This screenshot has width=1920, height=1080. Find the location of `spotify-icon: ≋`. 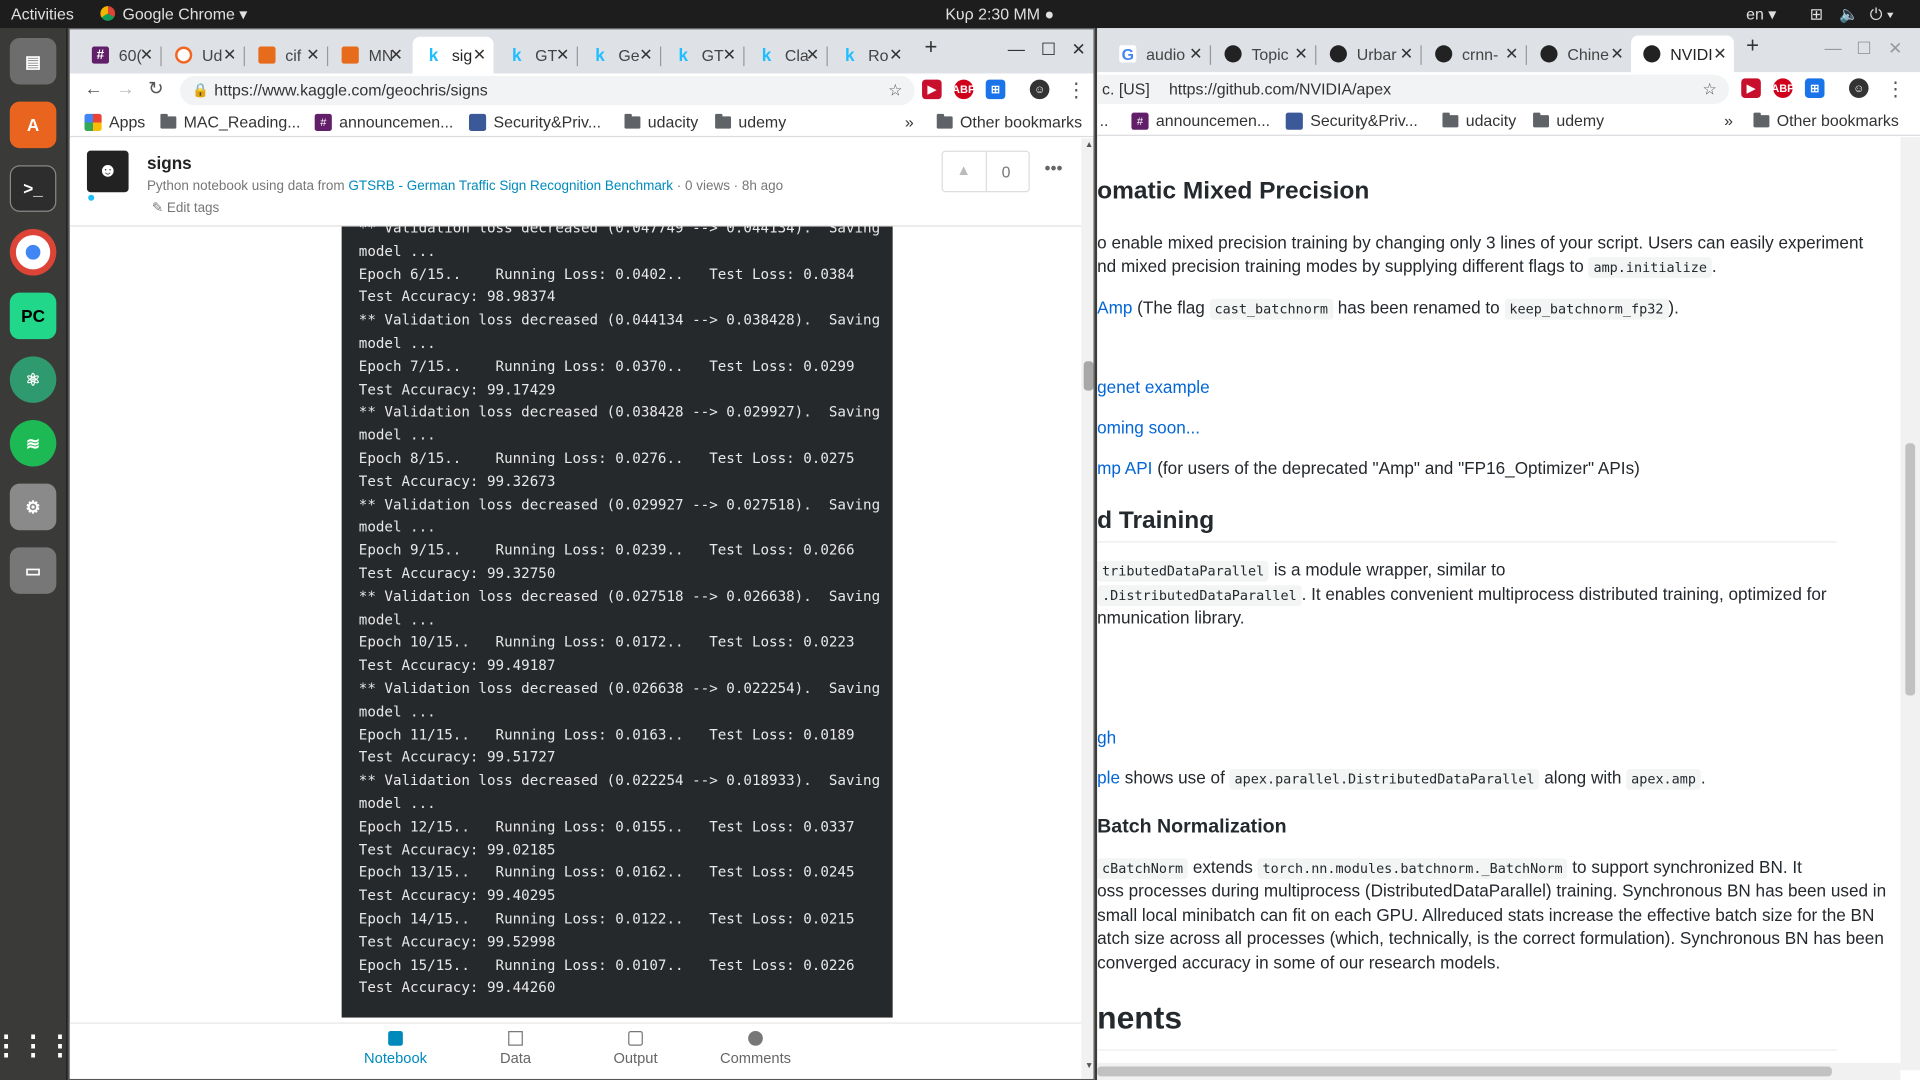

spotify-icon: ≋ is located at coordinates (33, 443).